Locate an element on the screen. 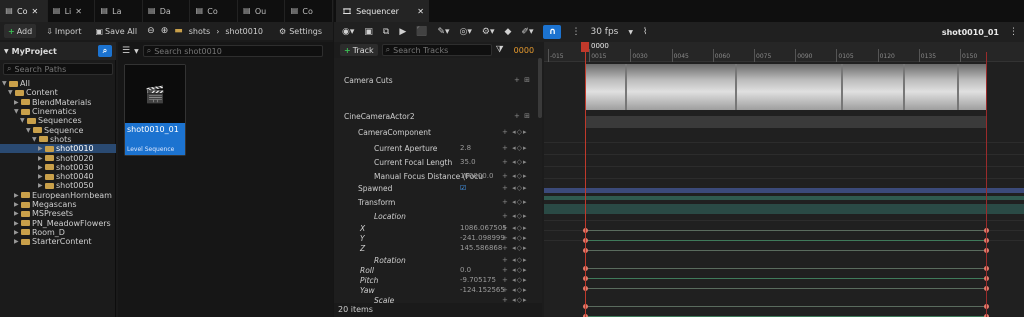 The height and width of the screenshot is (317, 1024). breadcrumb-item: shot0010 is located at coordinates (244, 31).